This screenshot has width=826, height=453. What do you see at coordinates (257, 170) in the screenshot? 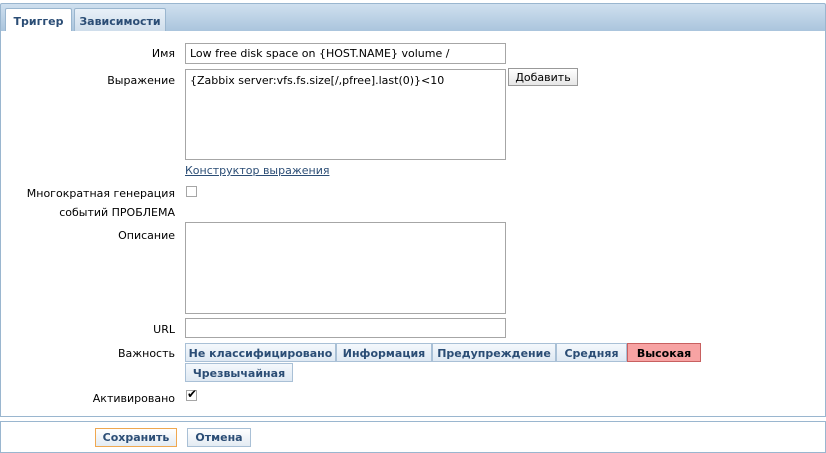
I see `expression-constructor-link: Конструктор выражения` at bounding box center [257, 170].